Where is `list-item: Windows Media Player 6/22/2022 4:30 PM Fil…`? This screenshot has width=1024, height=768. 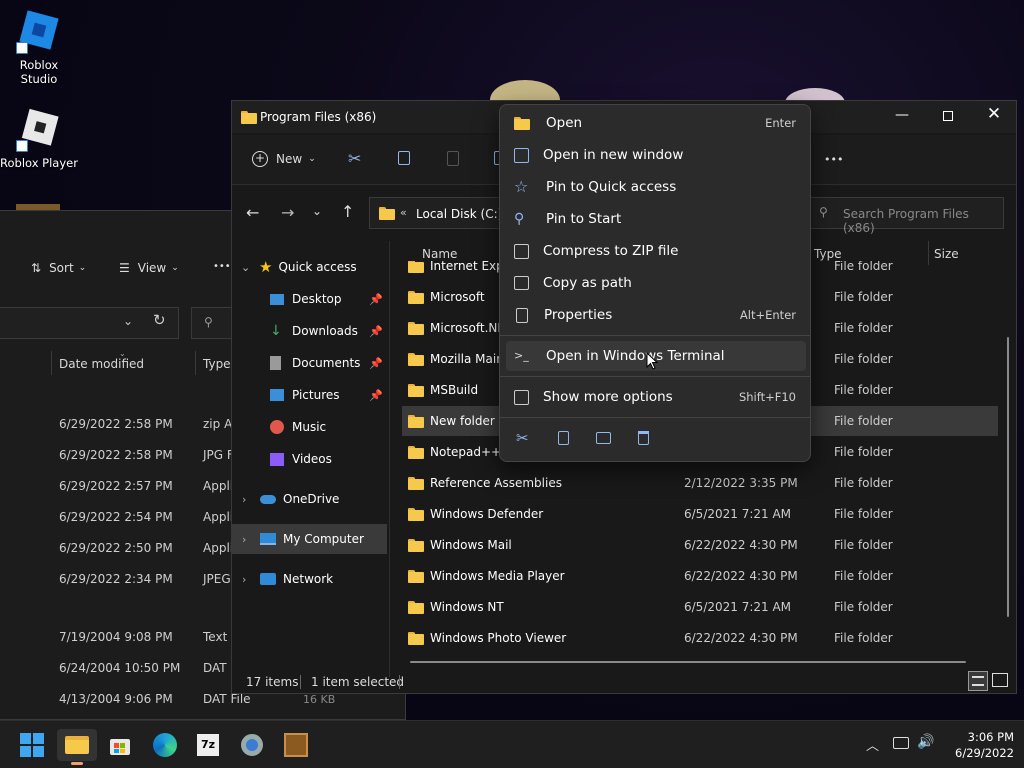
list-item: Windows Media Player 6/22/2022 4:30 PM Fil… is located at coordinates (703, 576).